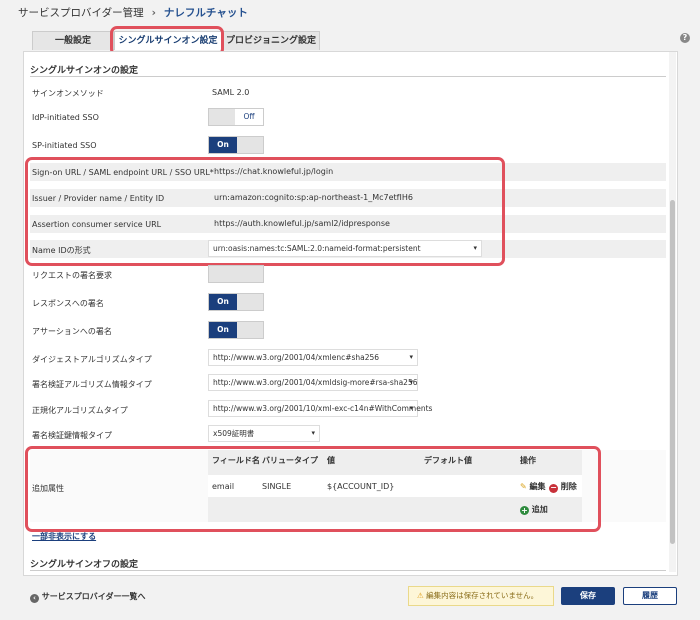 The height and width of the screenshot is (620, 700). I want to click on key-info-label: 署名検証鍵情報タイプ, so click(72, 435).